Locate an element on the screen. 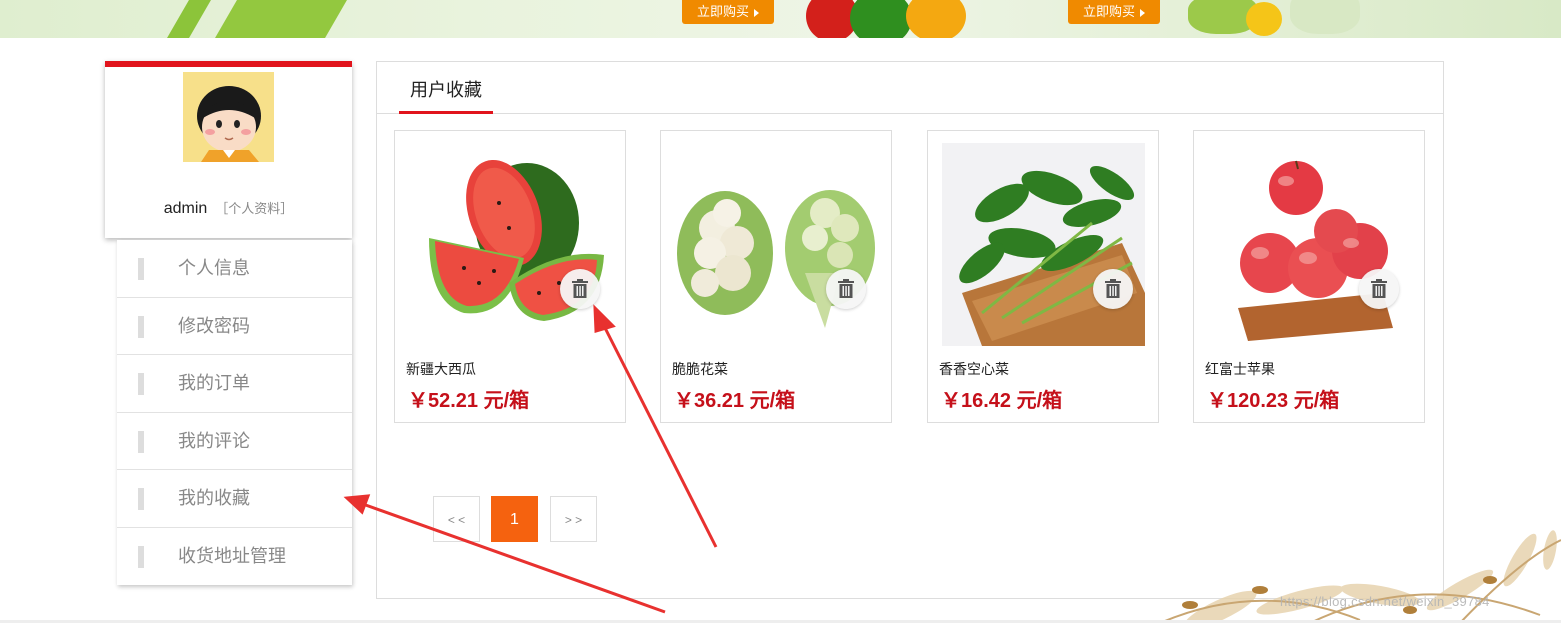  green-pepper-image is located at coordinates (881, 19).